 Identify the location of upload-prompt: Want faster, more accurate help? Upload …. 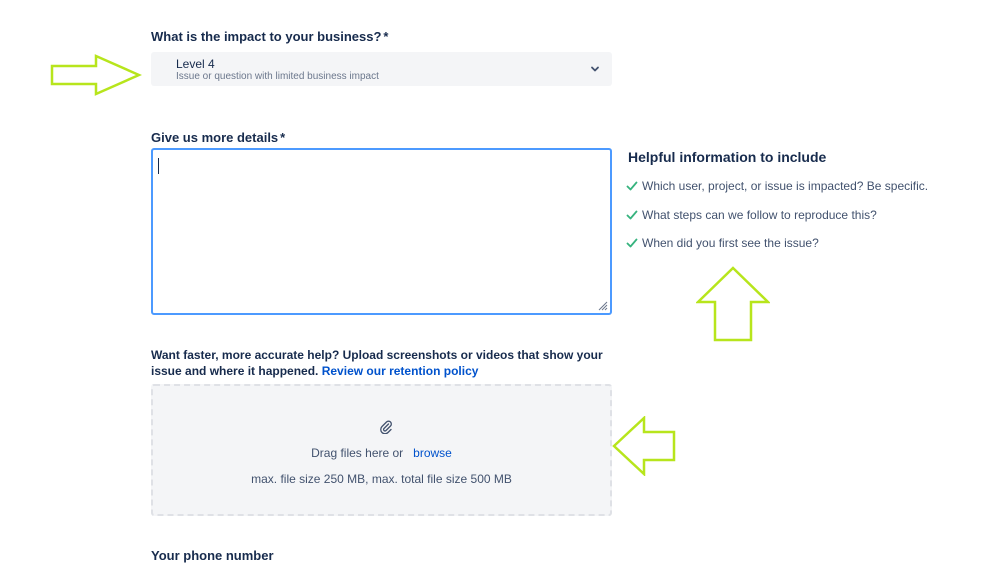
(386, 363).